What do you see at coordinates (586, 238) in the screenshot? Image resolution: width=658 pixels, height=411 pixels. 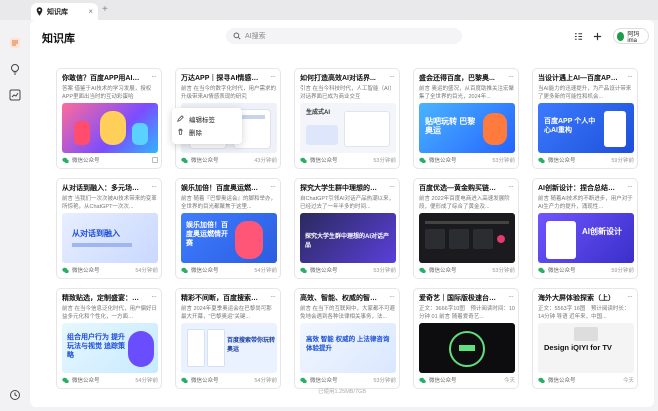 I see `card-thumbnail: AI创新设计` at bounding box center [586, 238].